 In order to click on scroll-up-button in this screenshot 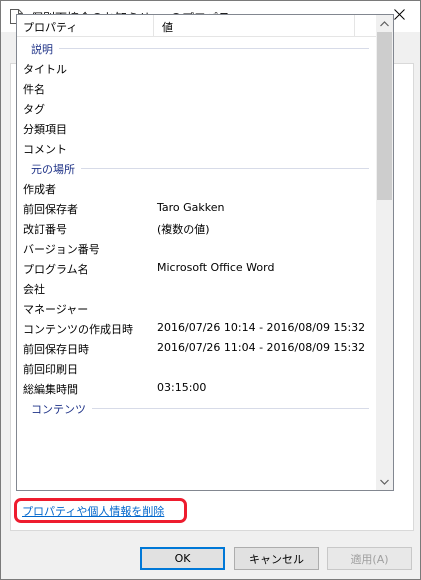, I will do `click(384, 23)`.